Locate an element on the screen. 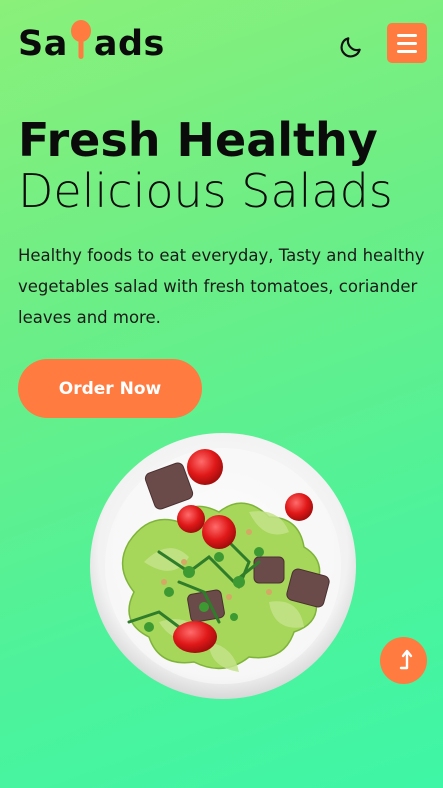 Image resolution: width=443 pixels, height=788 pixels. hero-title-line-2: Delicious Salads is located at coordinates (205, 191).